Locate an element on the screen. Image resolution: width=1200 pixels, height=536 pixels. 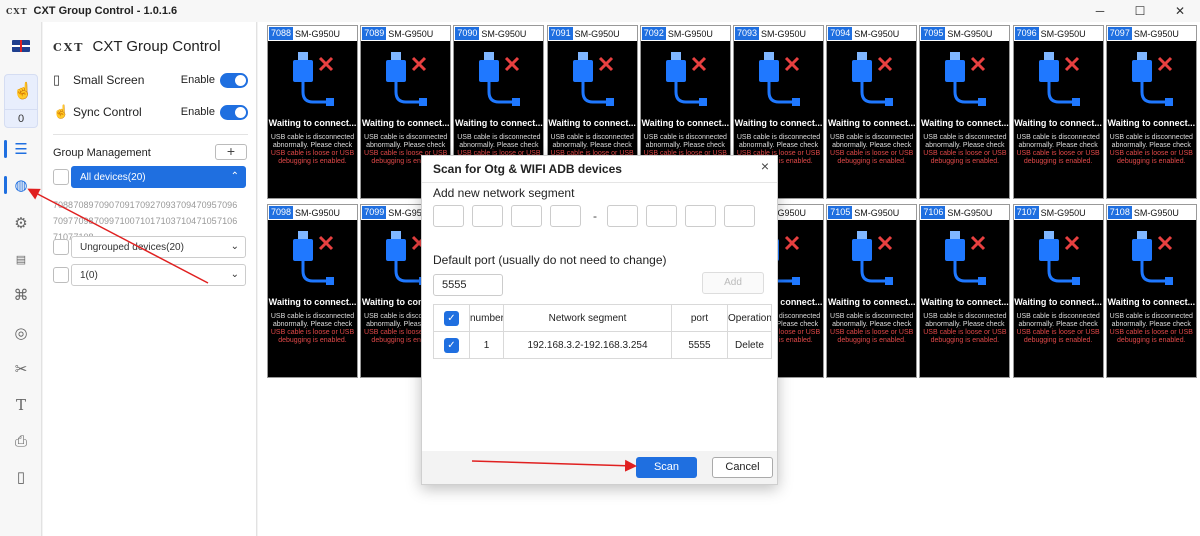
device-id: 7107 is located at coordinates (1026, 212).